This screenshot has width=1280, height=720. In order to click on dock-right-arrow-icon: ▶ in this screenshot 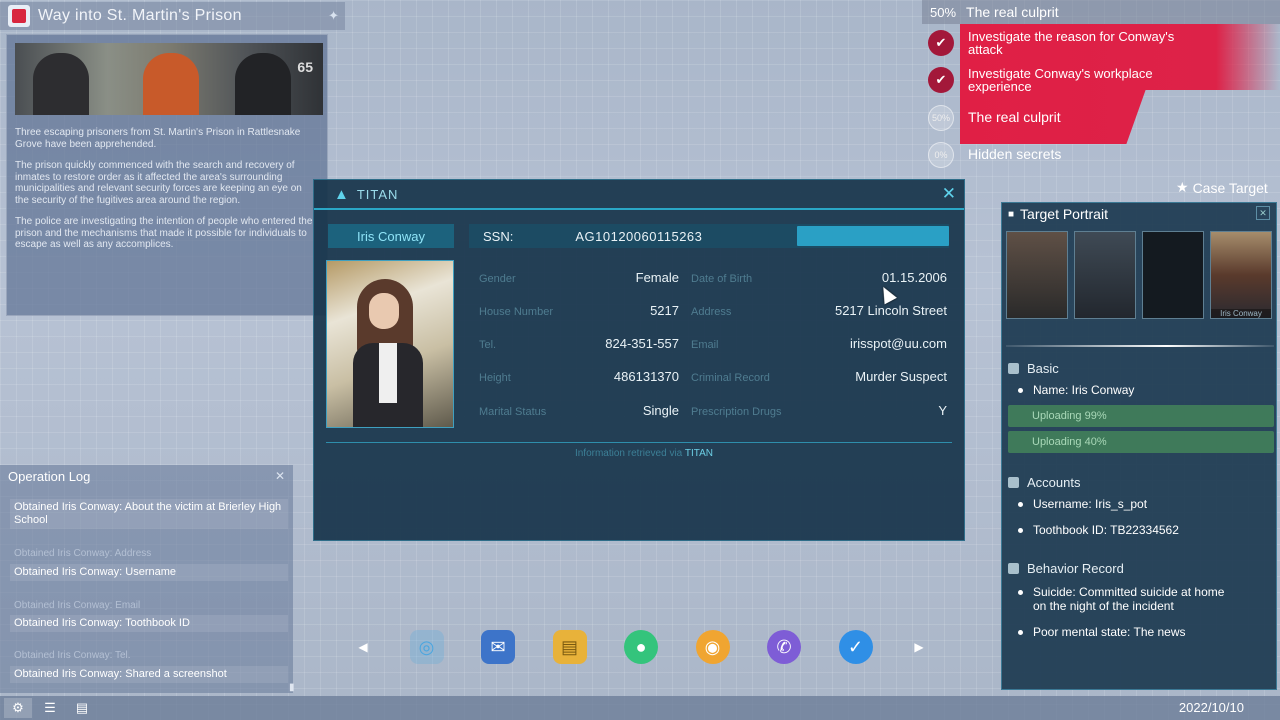, I will do `click(919, 647)`.